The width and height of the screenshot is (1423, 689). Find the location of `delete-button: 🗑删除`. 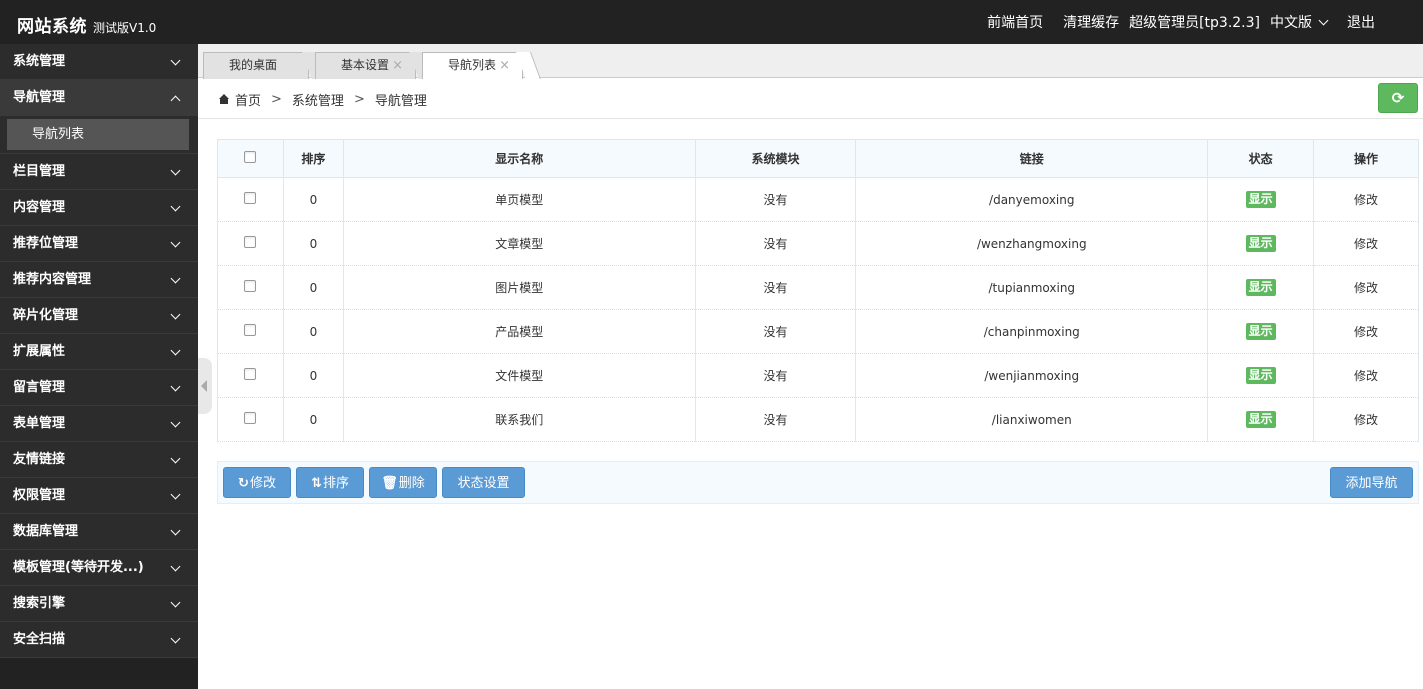

delete-button: 🗑删除 is located at coordinates (403, 482).